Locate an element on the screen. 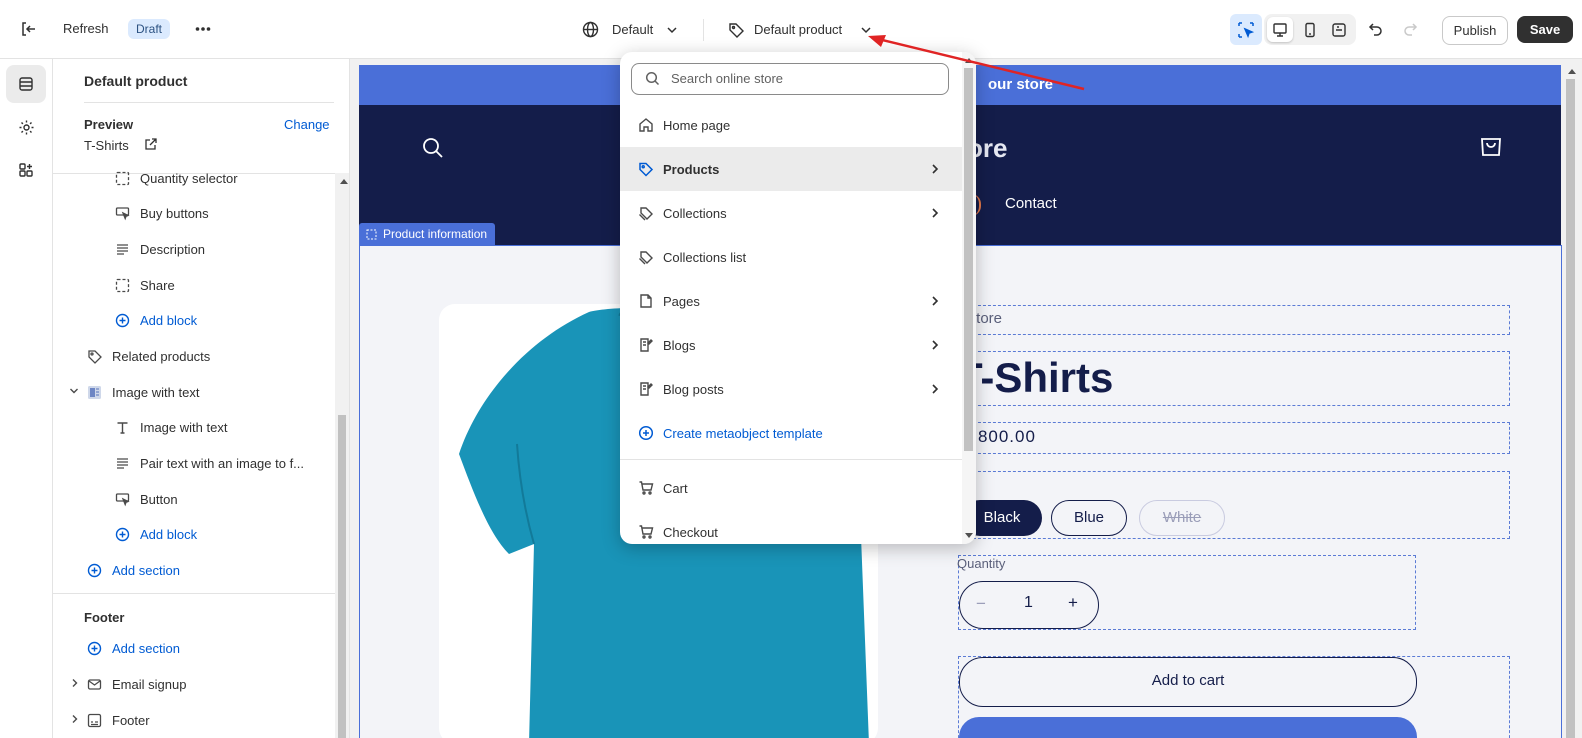 The width and height of the screenshot is (1582, 738). quantity-block: Quantity − 1 + is located at coordinates (1186, 592).